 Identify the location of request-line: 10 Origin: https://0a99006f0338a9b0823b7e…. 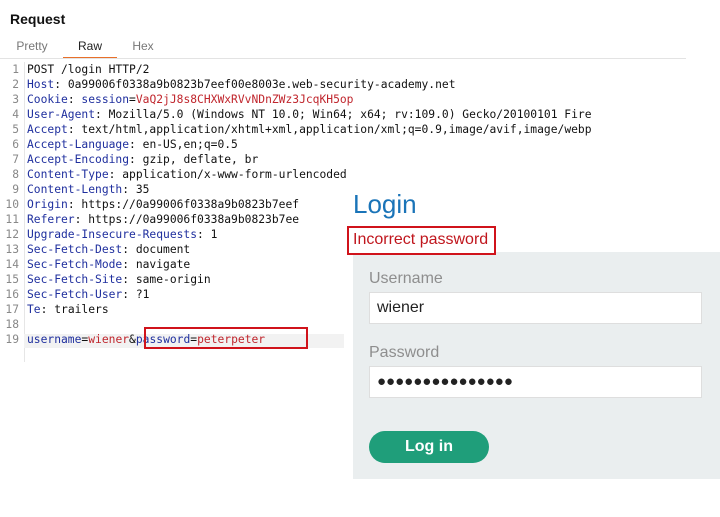
(343, 204).